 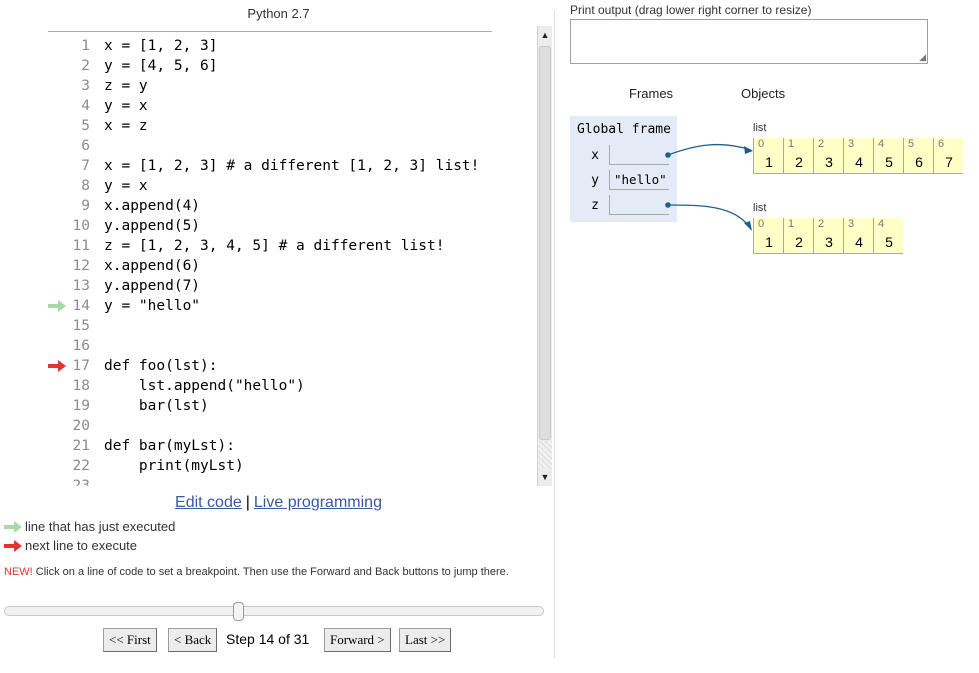 What do you see at coordinates (267, 481) in the screenshot?
I see `code-line: 23` at bounding box center [267, 481].